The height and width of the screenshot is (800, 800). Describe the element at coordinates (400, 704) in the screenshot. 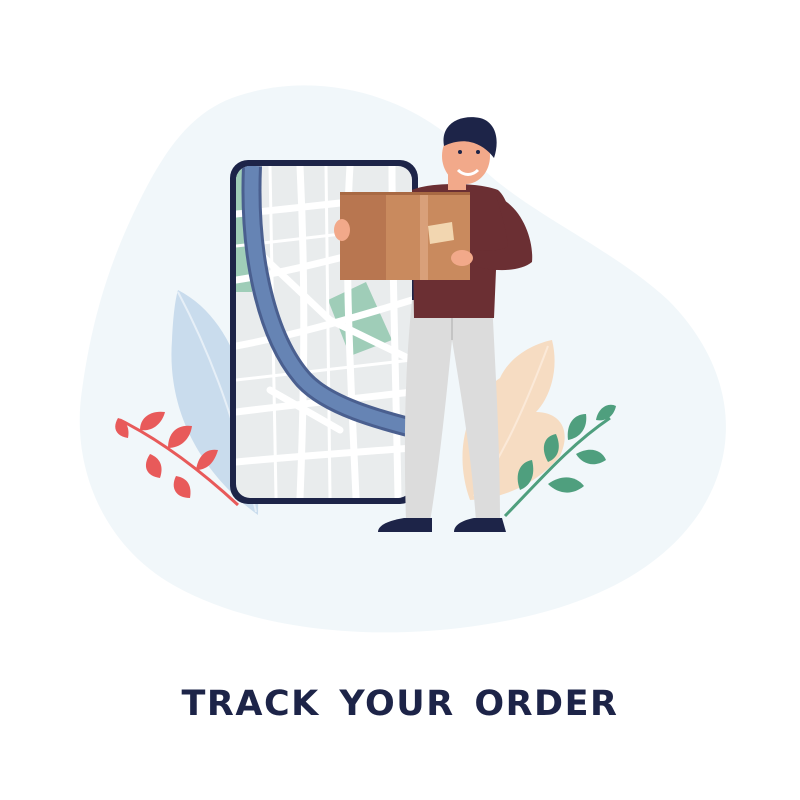

I see `page-title: TRACK YOUR ORDER` at that location.